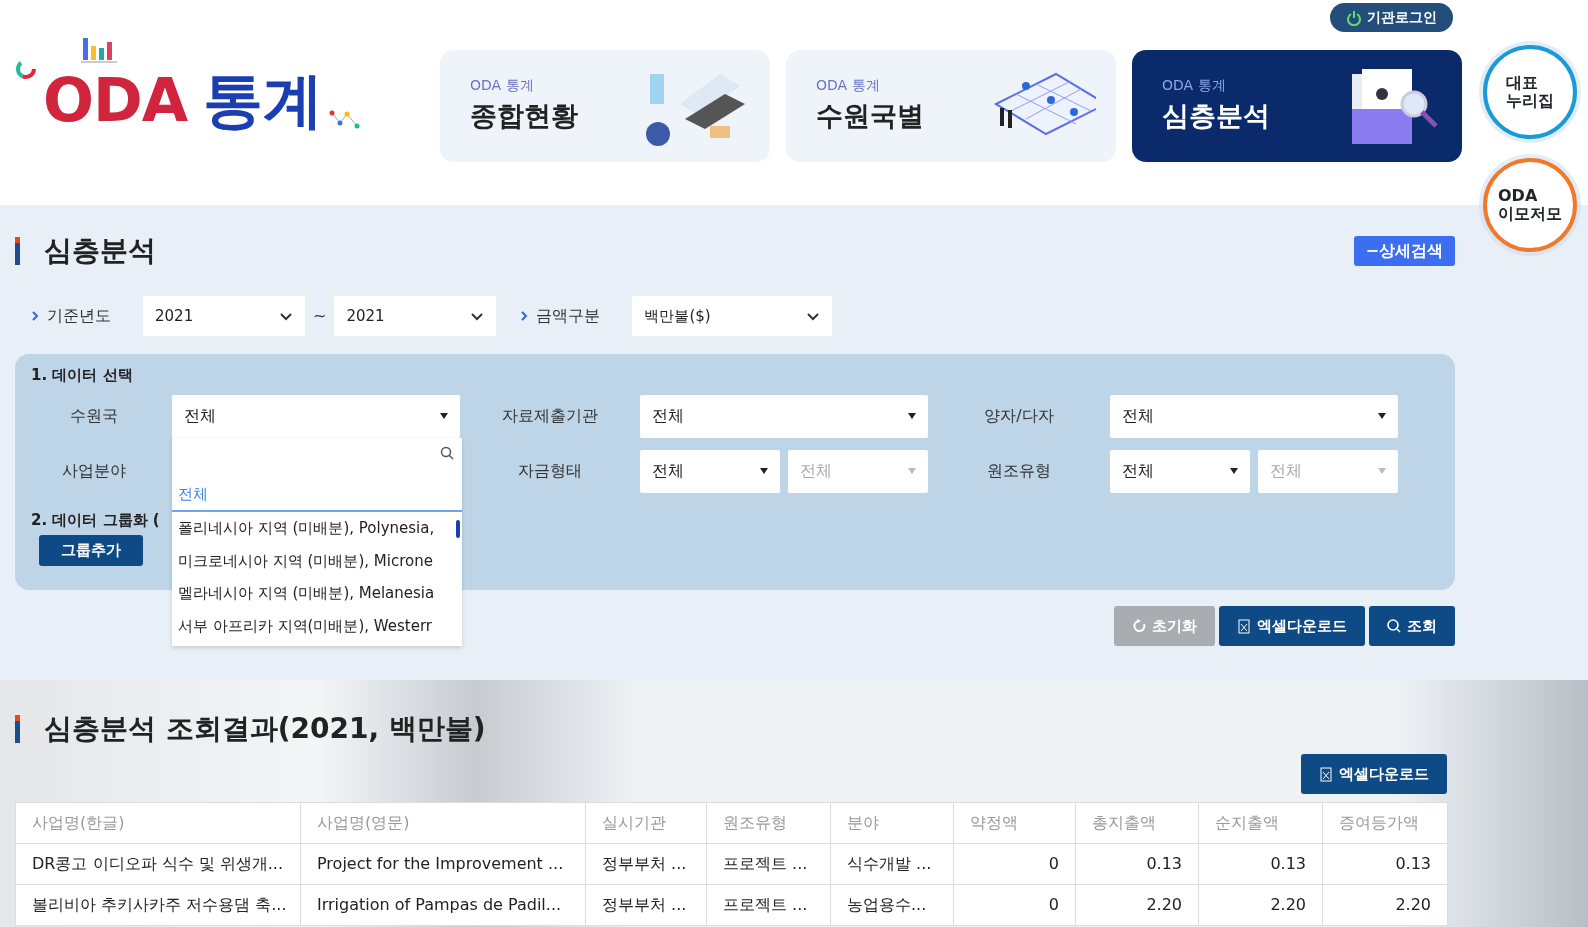 The image size is (1588, 927). Describe the element at coordinates (1019, 416) in the screenshot. I see `field-label: 양자/다자` at that location.